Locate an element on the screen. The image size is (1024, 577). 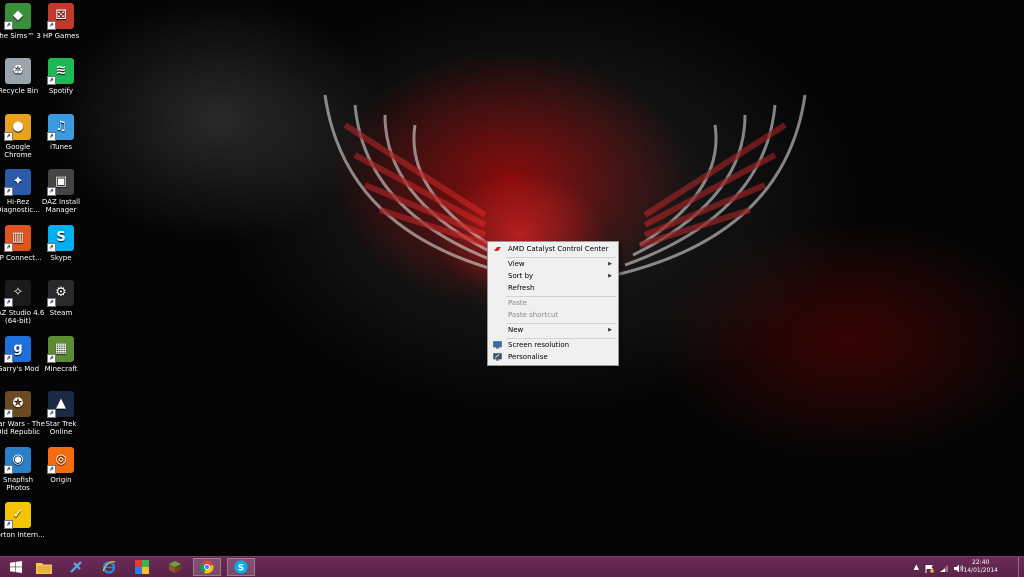
taskbar-file-explorer is located at coordinates (44, 567).